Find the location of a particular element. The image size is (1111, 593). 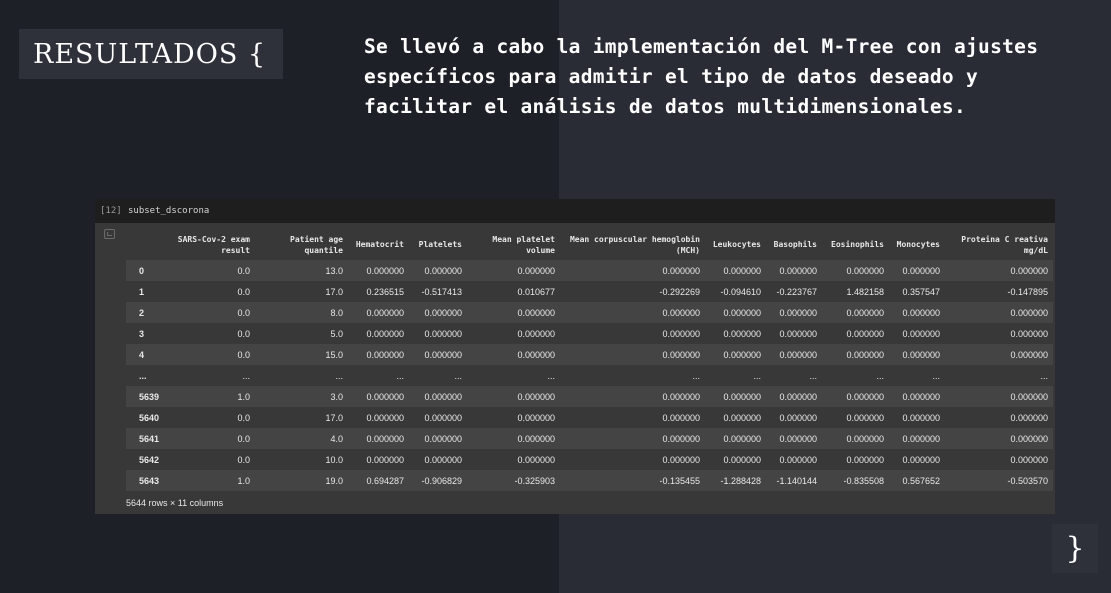

table-cell: -1.288428 is located at coordinates (740, 480).